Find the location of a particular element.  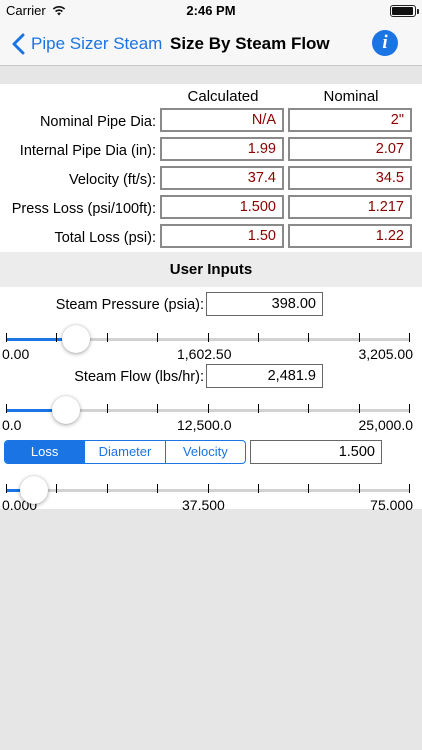

segment-velocity: Velocity is located at coordinates (205, 452).